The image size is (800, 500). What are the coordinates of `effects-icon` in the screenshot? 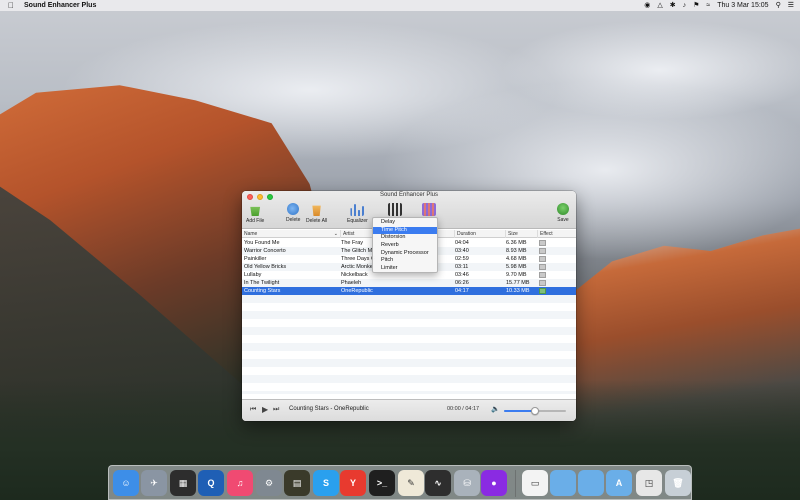 It's located at (395, 209).